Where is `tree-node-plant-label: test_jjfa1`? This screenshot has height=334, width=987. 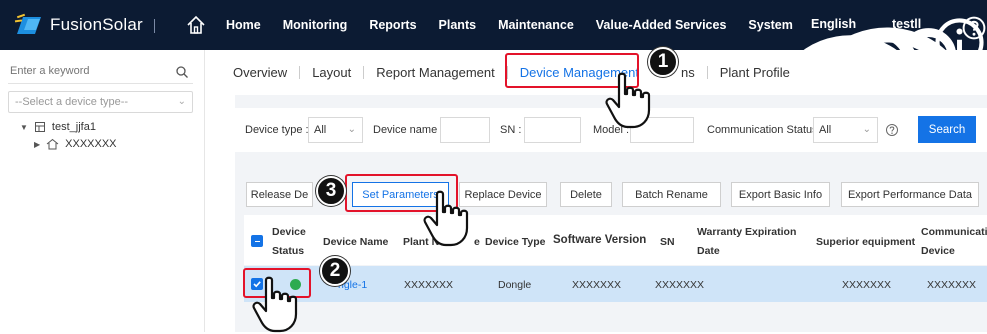 tree-node-plant-label: test_jjfa1 is located at coordinates (73, 127).